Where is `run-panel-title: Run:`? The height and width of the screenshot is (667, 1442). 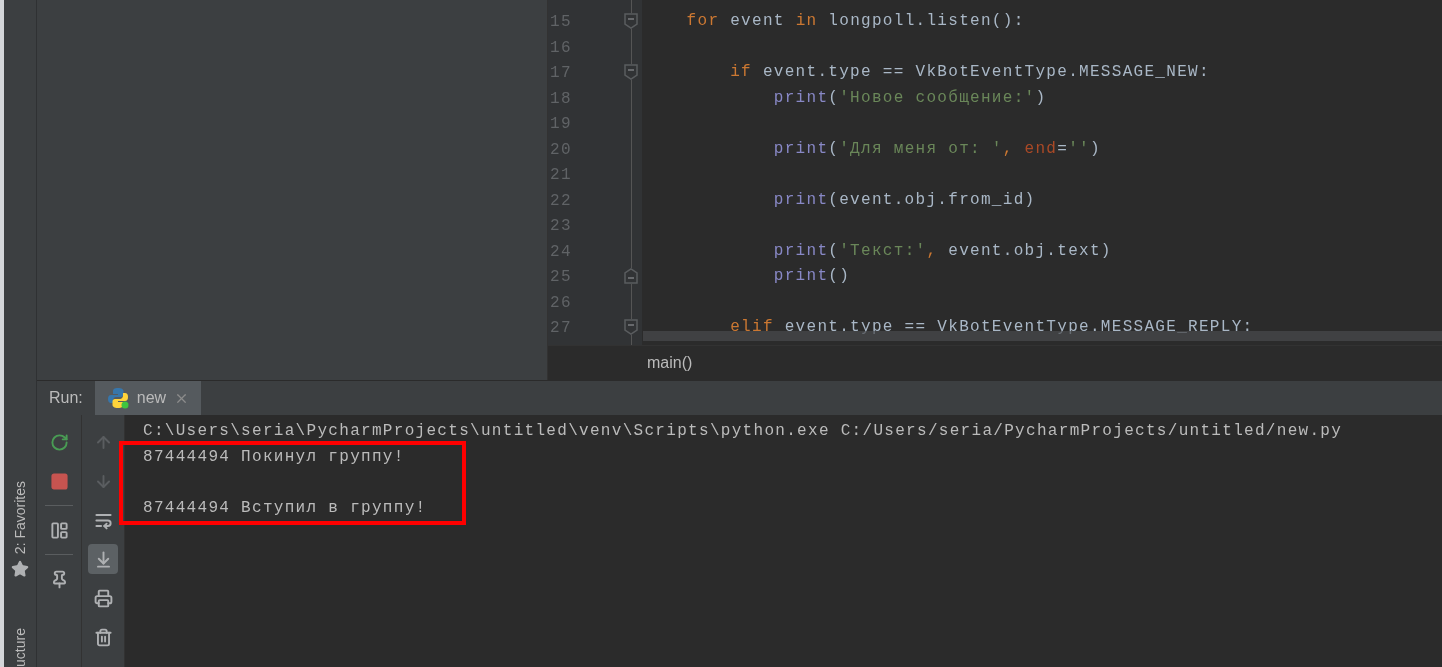 run-panel-title: Run: is located at coordinates (66, 398).